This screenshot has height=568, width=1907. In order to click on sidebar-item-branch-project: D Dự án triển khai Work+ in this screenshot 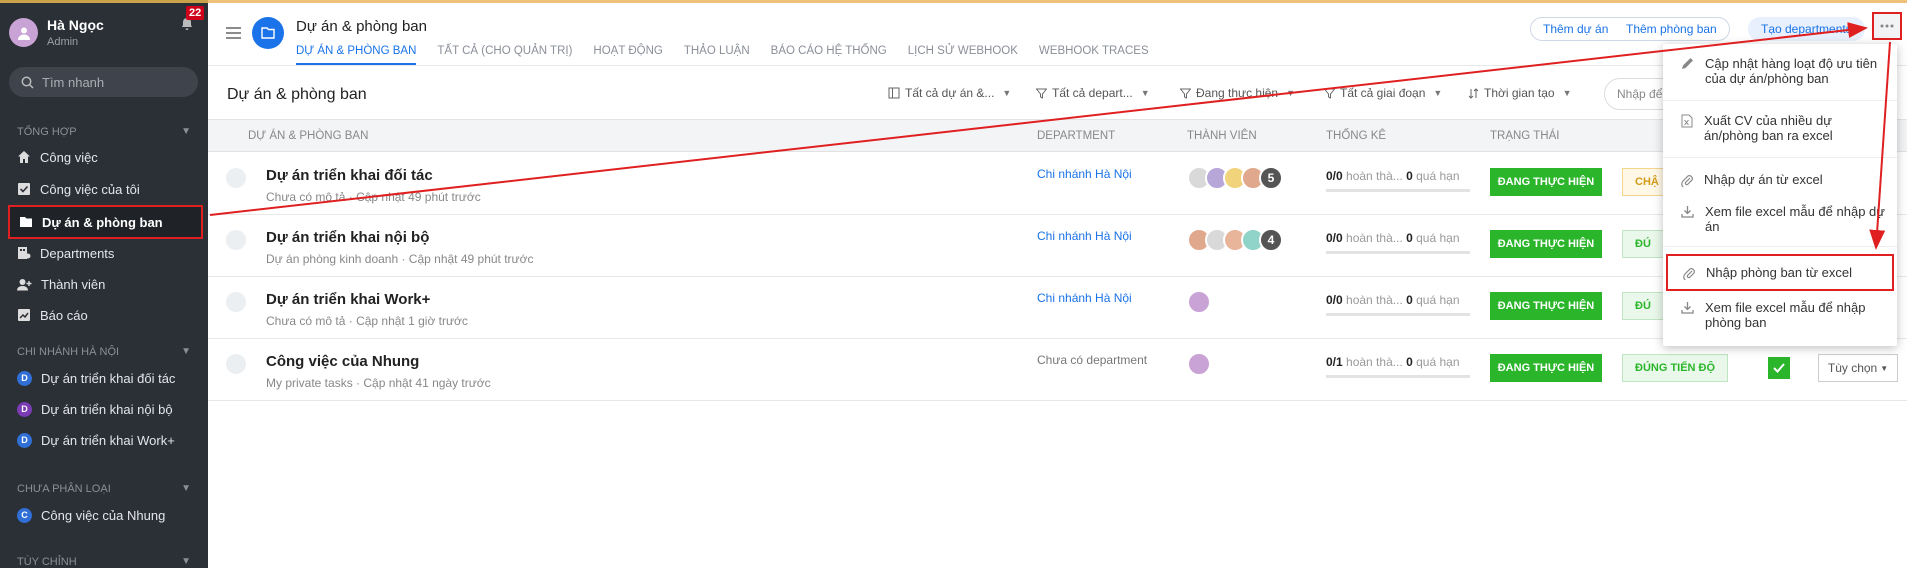, I will do `click(105, 440)`.